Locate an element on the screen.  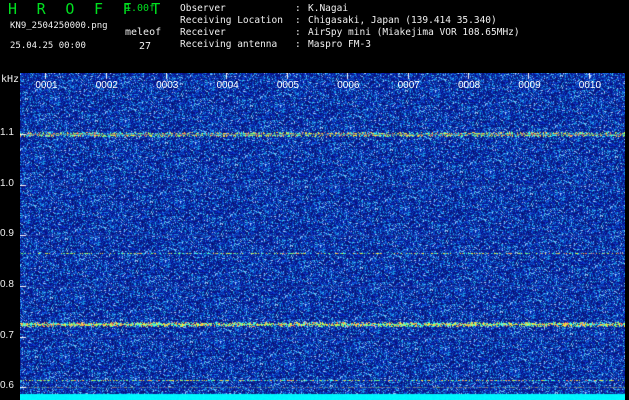
antenna-label: Receiving antenna is located at coordinates (229, 44).